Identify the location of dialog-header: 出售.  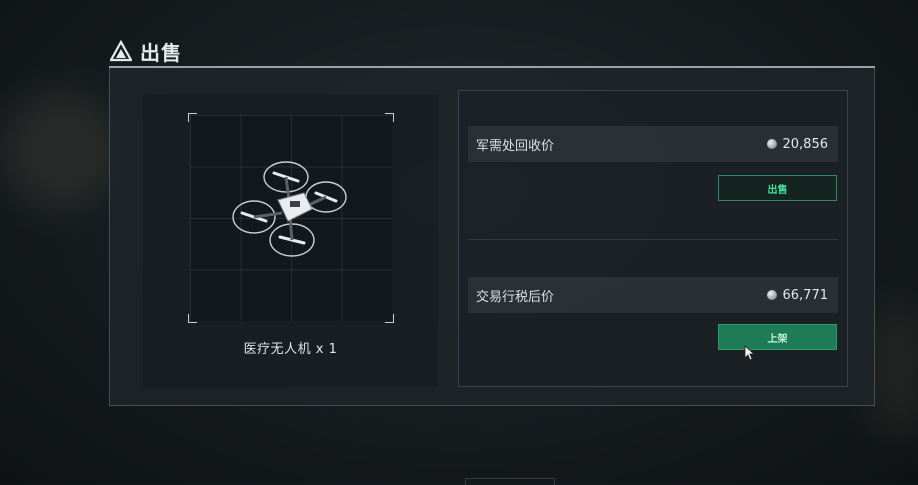
(146, 51).